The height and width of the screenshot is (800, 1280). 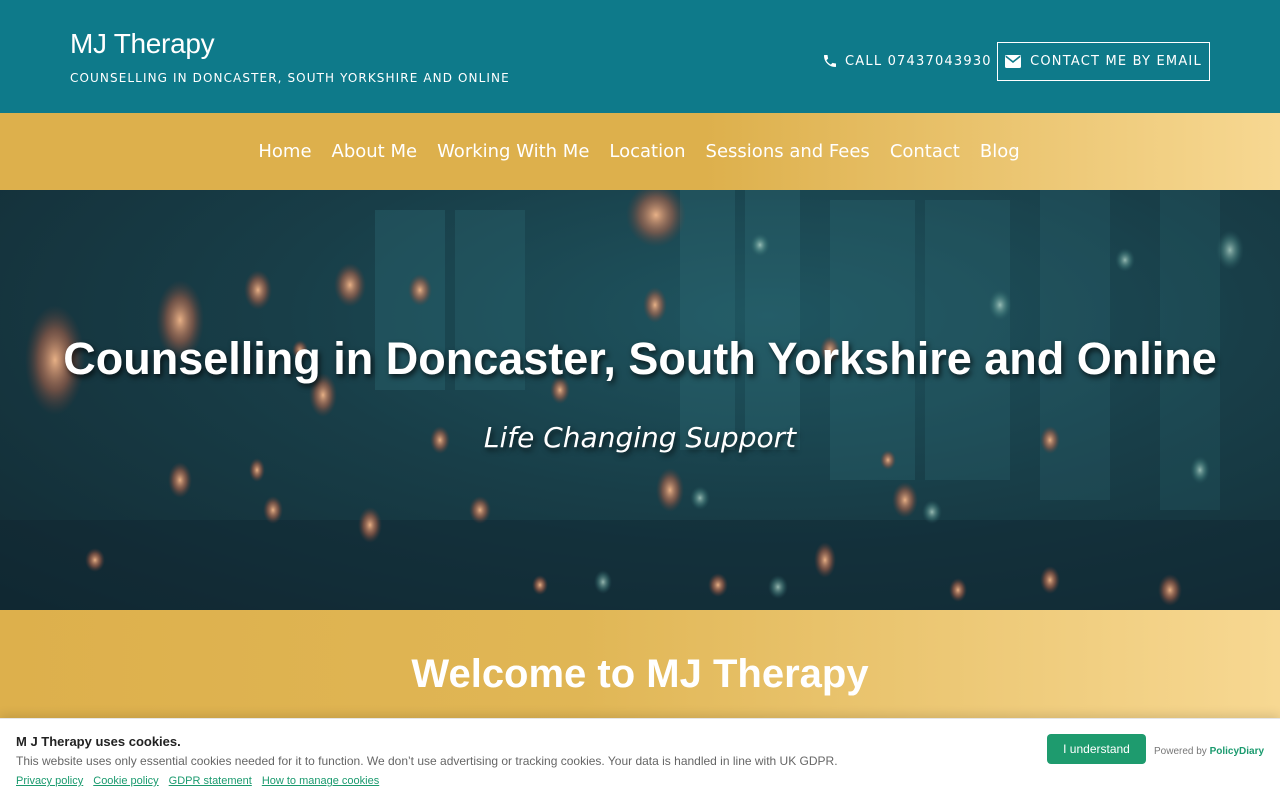 I want to click on phone-icon, so click(x=830, y=61).